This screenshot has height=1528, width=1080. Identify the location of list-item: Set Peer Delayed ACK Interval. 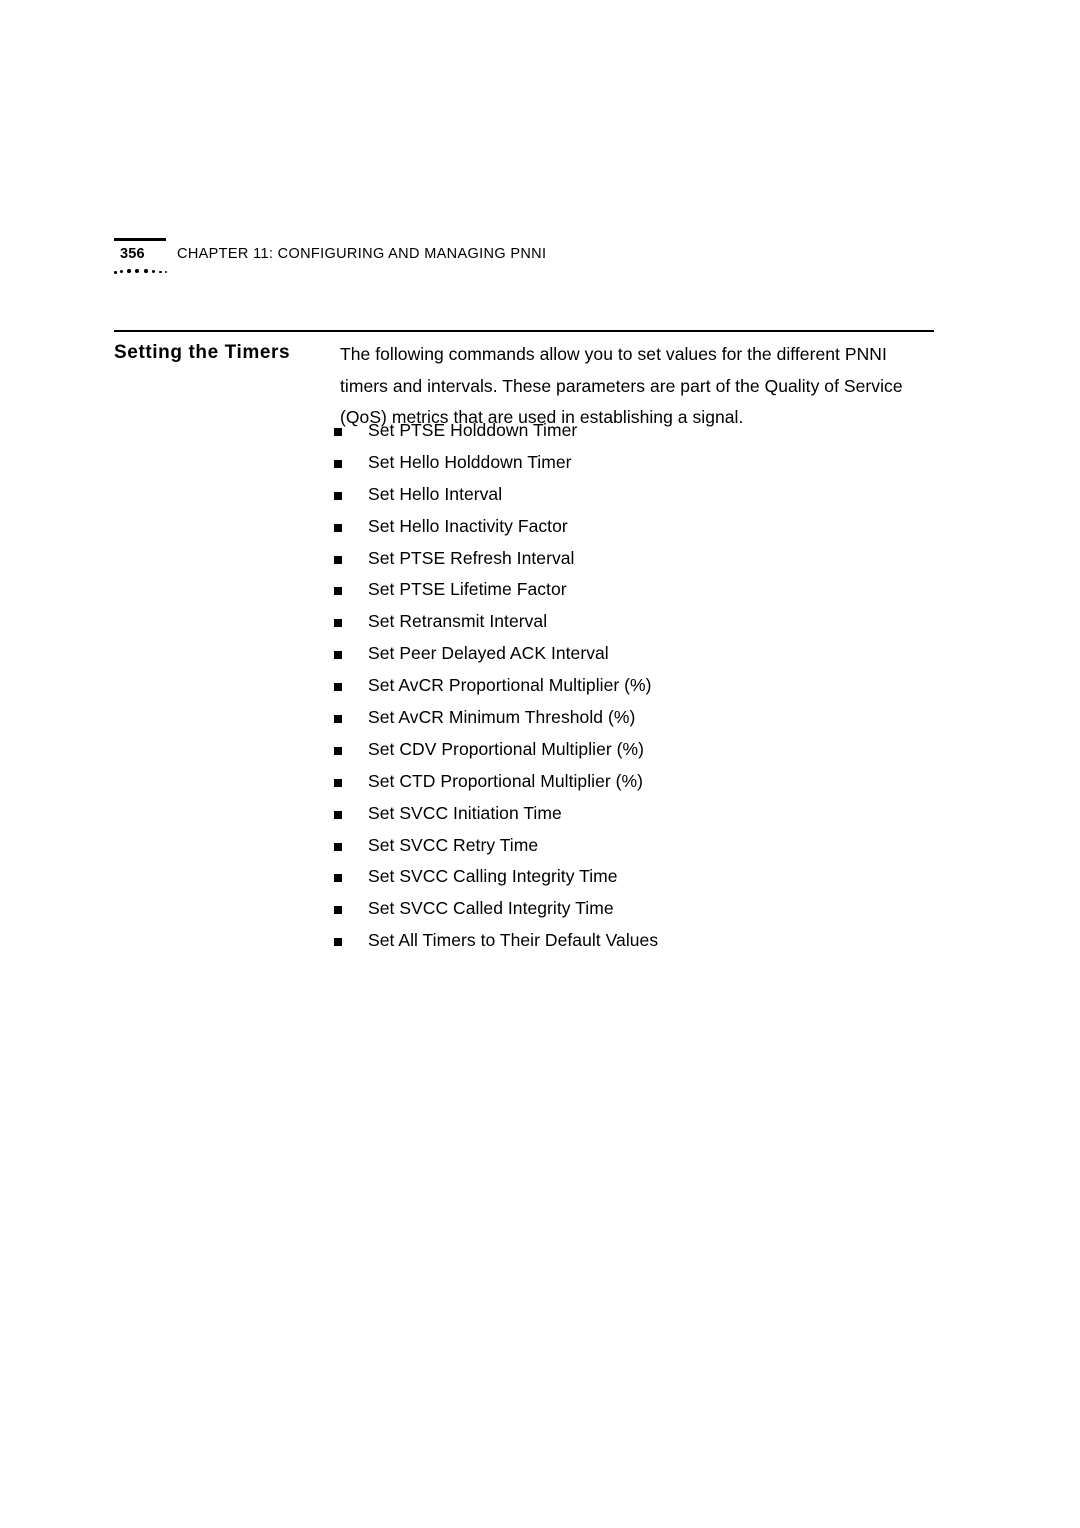
(634, 654).